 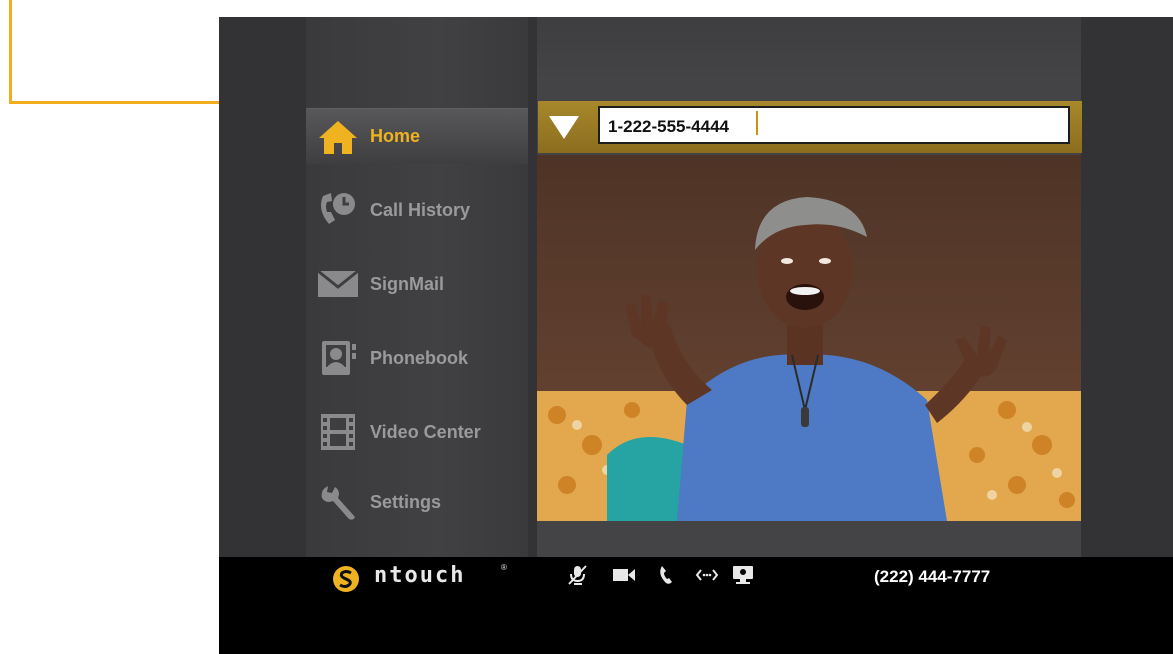 I want to click on sidebar-item-call-history: Call History, so click(x=417, y=210).